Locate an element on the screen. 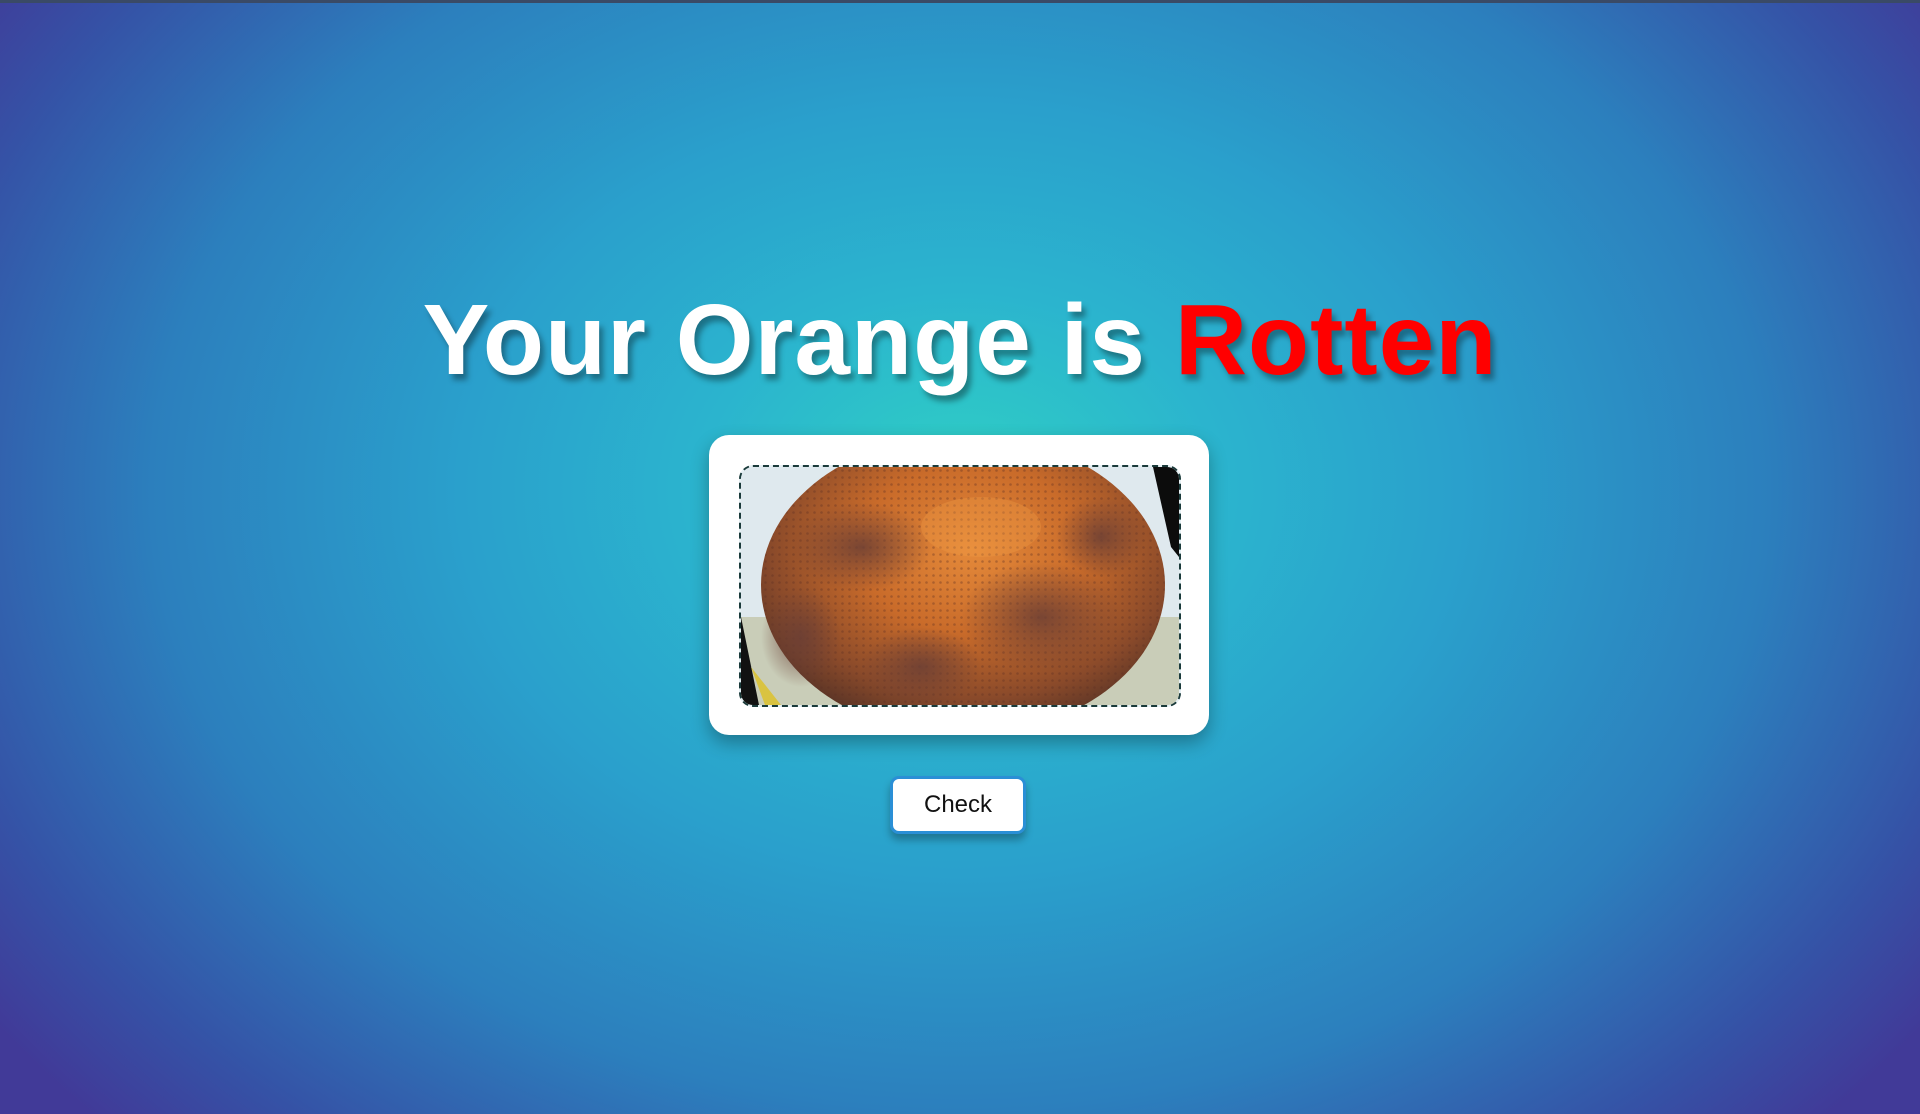 The image size is (1920, 1114). orange-photo is located at coordinates (960, 586).